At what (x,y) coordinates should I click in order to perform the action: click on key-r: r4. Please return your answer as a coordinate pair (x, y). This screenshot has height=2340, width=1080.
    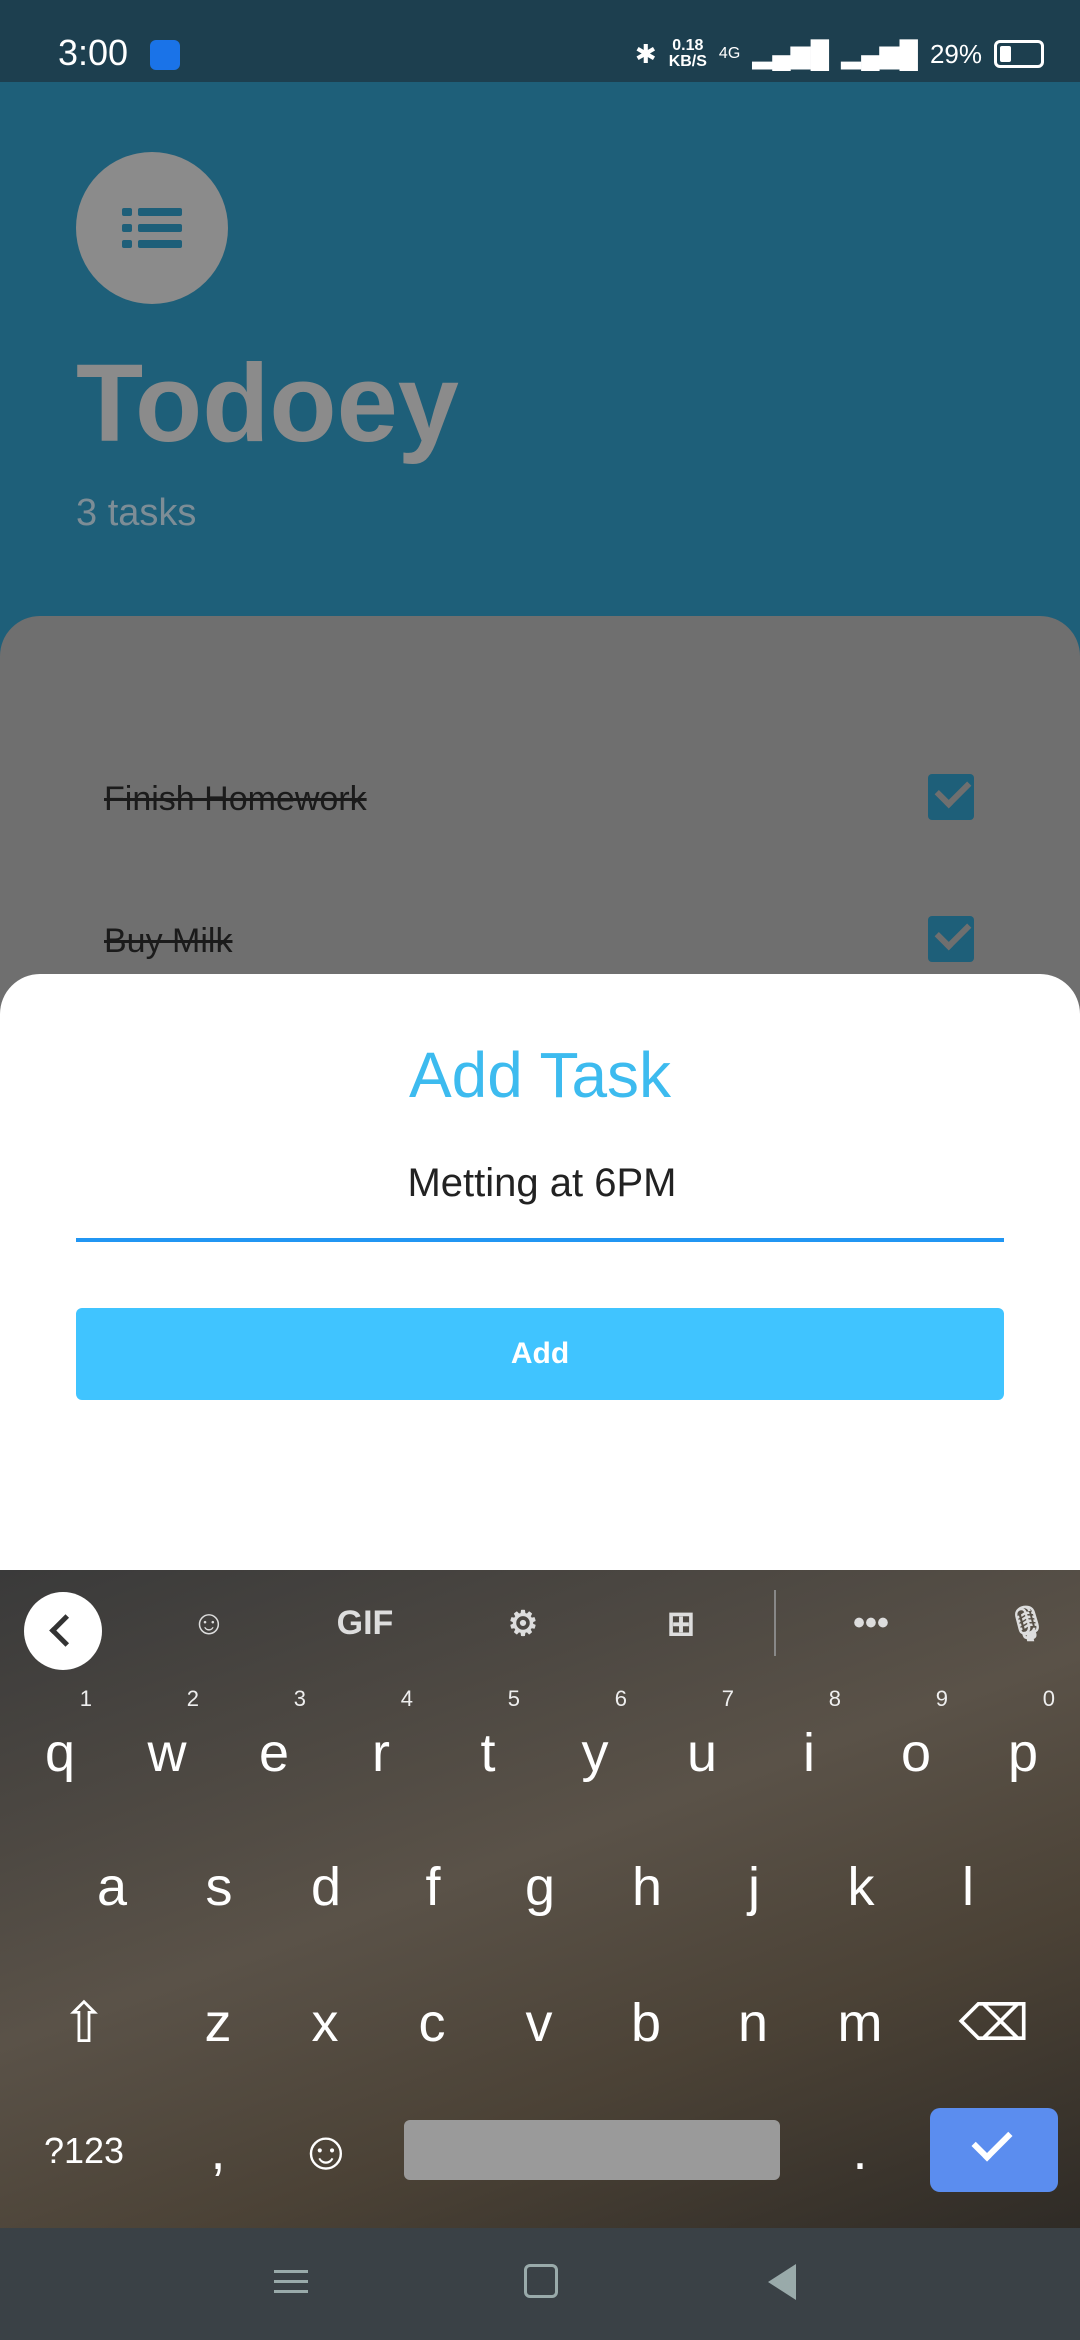
    Looking at the image, I should click on (381, 1748).